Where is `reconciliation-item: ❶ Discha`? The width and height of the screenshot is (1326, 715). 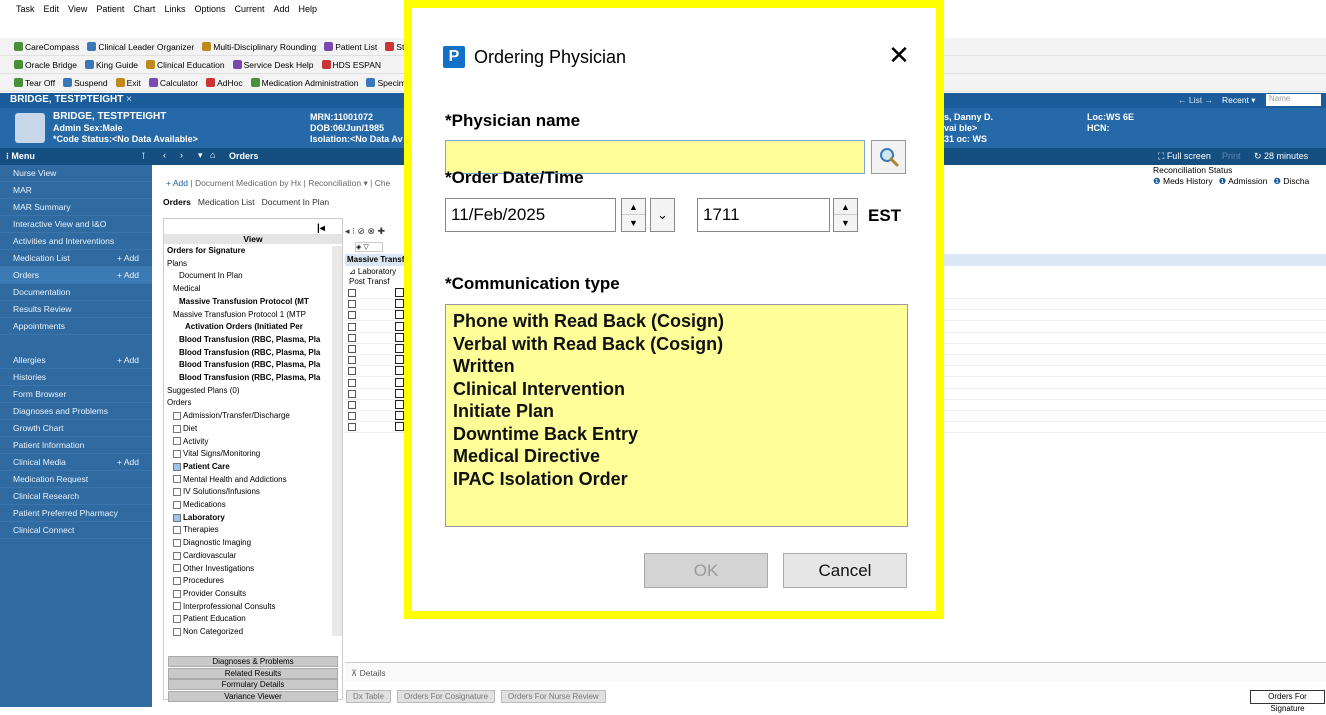
reconciliation-item: ❶ Discha is located at coordinates (1291, 181).